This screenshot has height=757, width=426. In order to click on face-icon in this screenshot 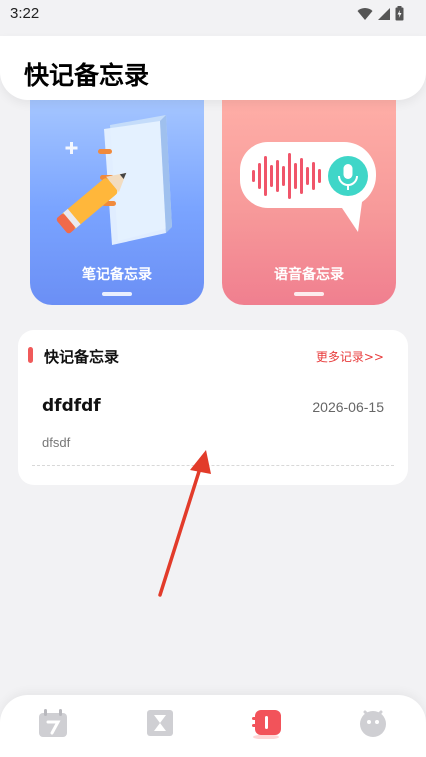, I will do `click(373, 723)`.